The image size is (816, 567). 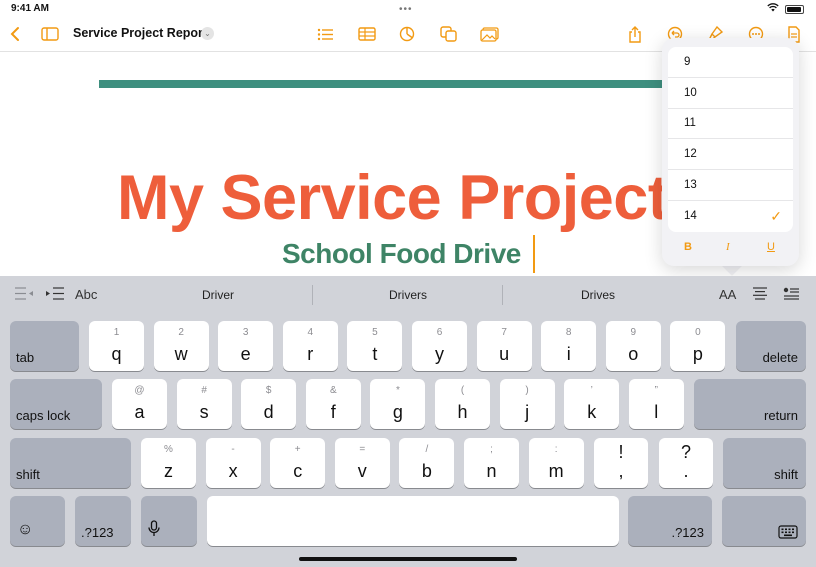 What do you see at coordinates (43, 415) in the screenshot?
I see `key-label: caps lock` at bounding box center [43, 415].